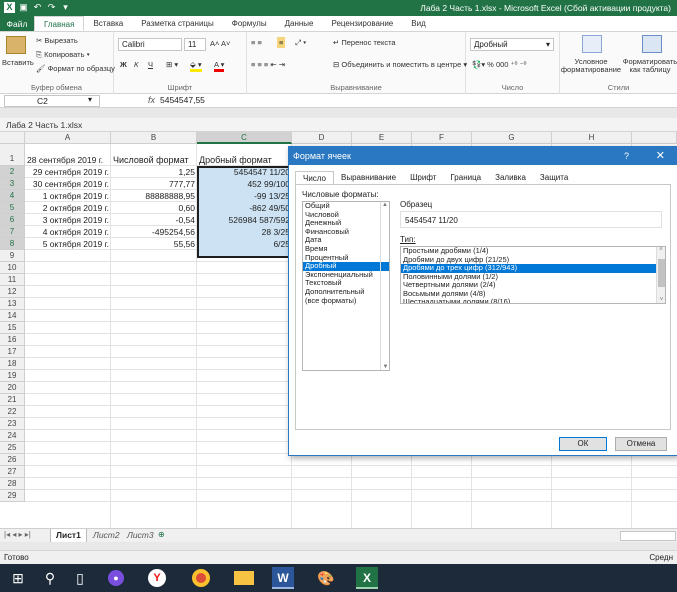 The width and height of the screenshot is (677, 592). I want to click on row-header: 14, so click(12, 316).